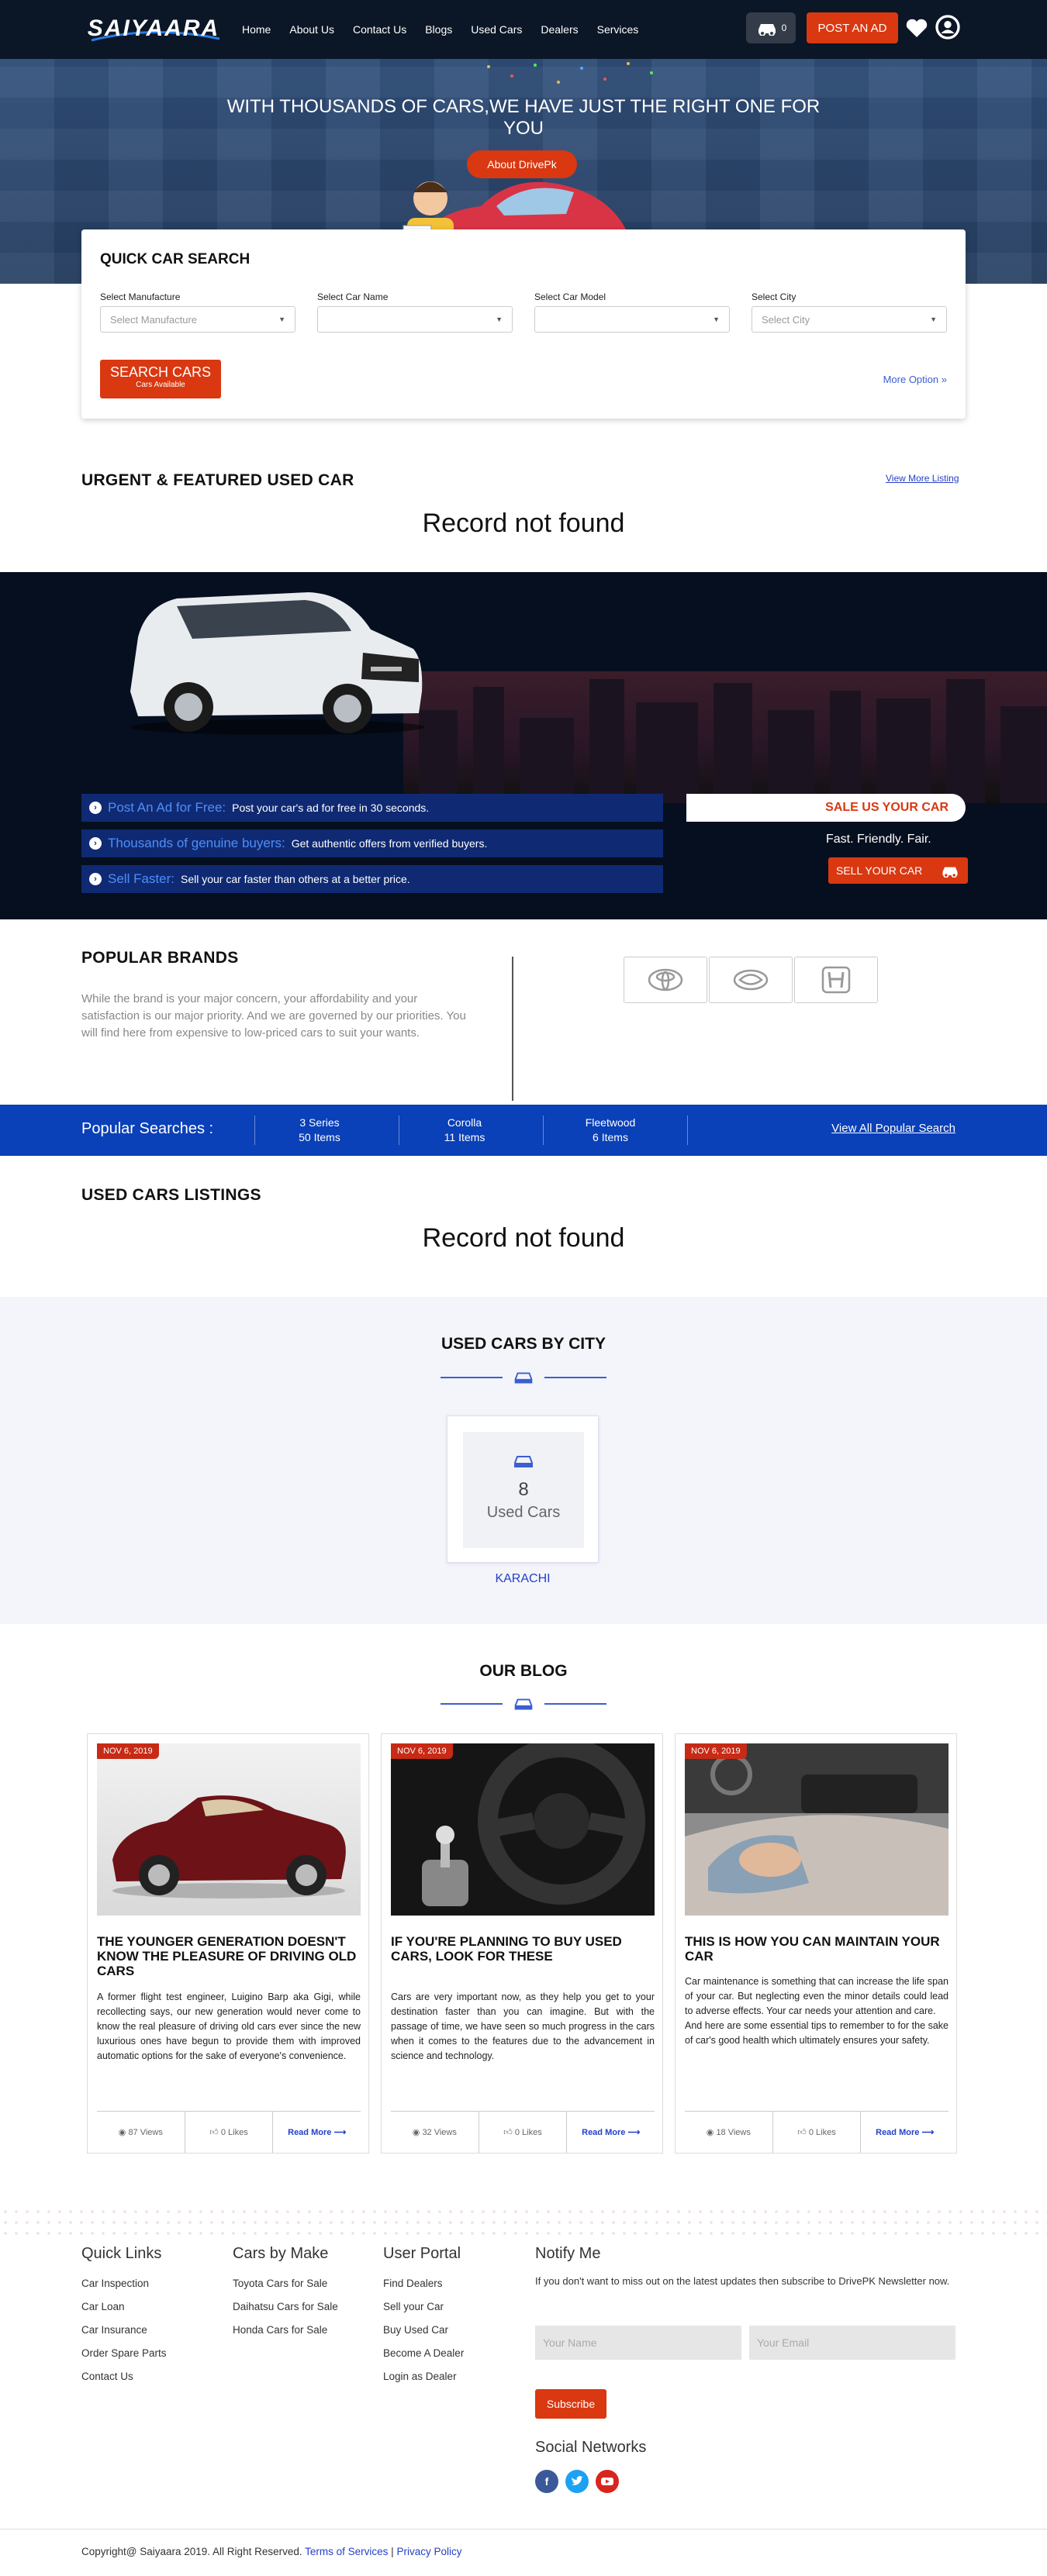 The image size is (1047, 2576). I want to click on view-all-popular-search-link: View All Popular Search, so click(893, 1128).